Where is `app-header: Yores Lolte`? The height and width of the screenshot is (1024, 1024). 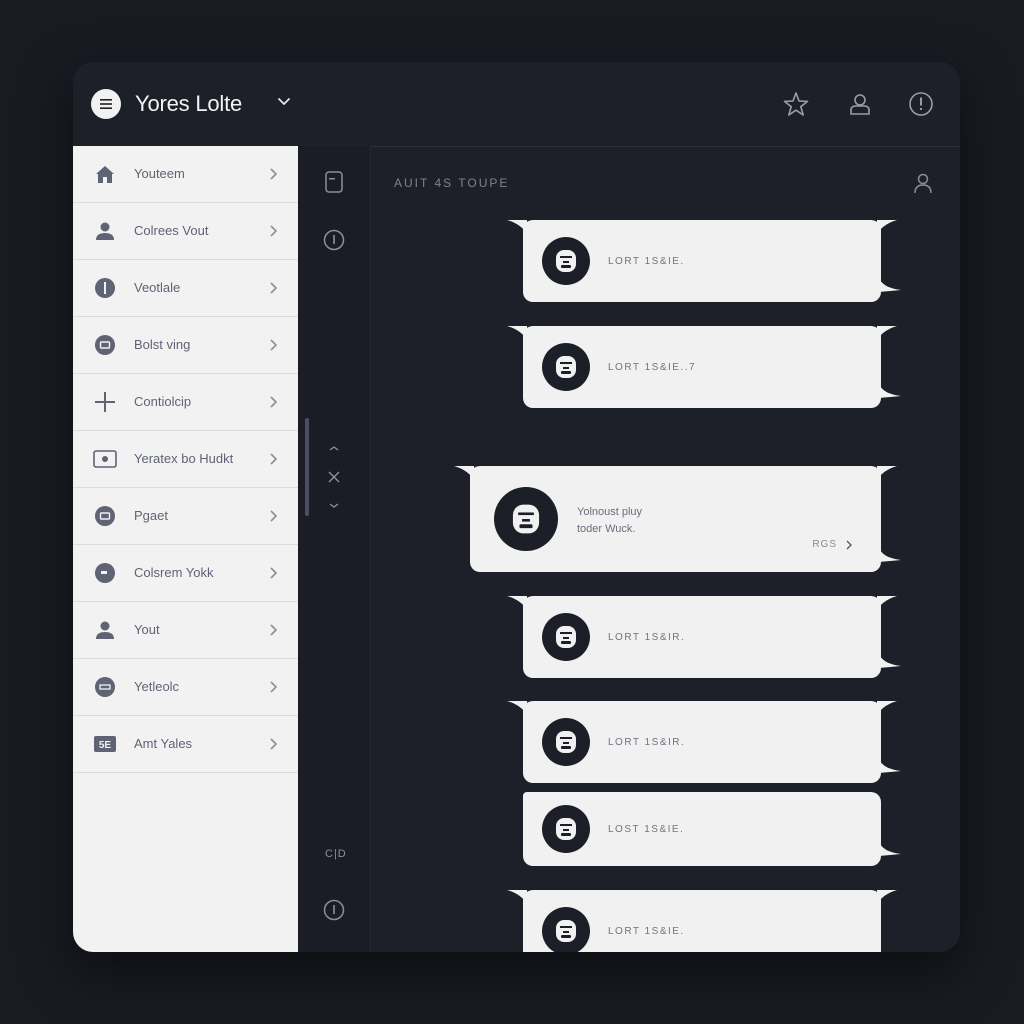
app-header: Yores Lolte is located at coordinates (516, 104).